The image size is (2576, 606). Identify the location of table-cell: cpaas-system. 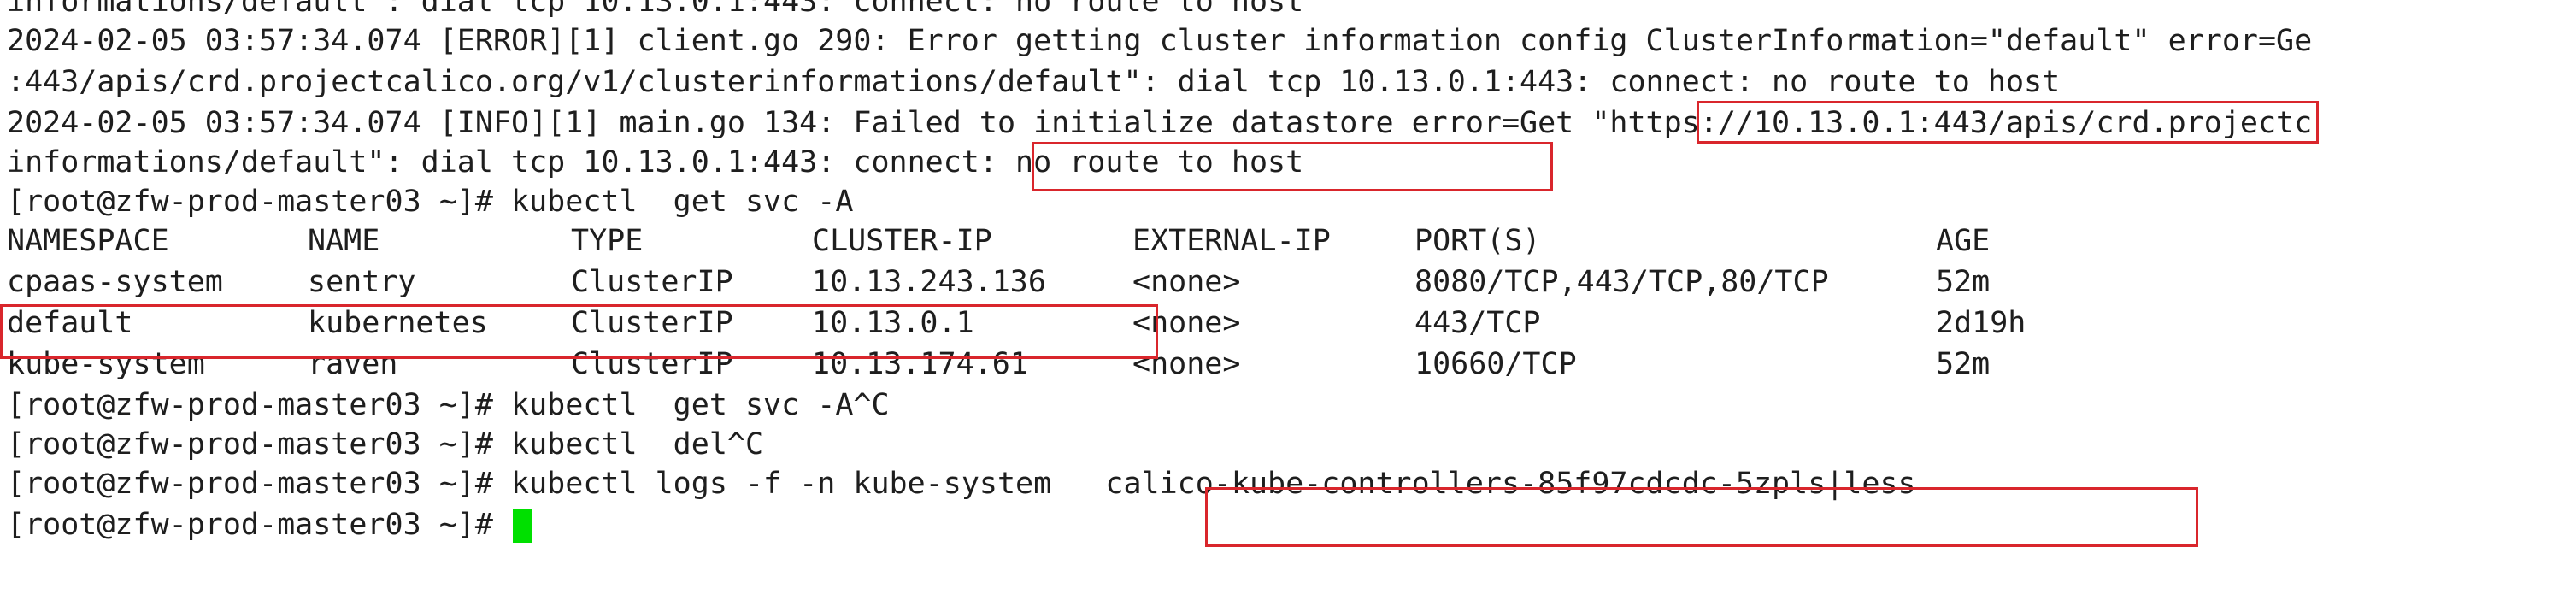
(115, 282).